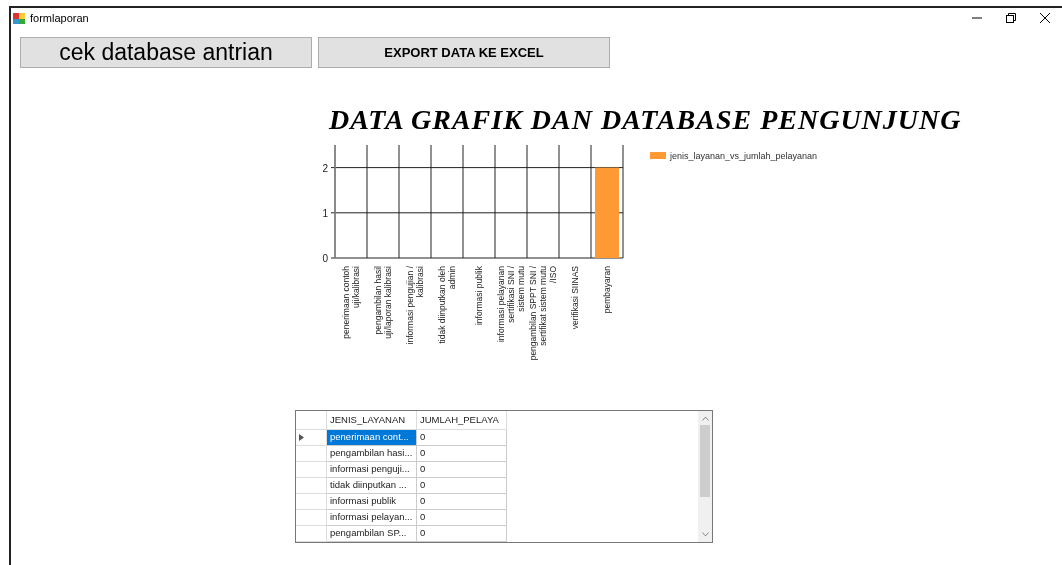 Image resolution: width=1062 pixels, height=565 pixels. I want to click on scroll-up-icon, so click(705, 418).